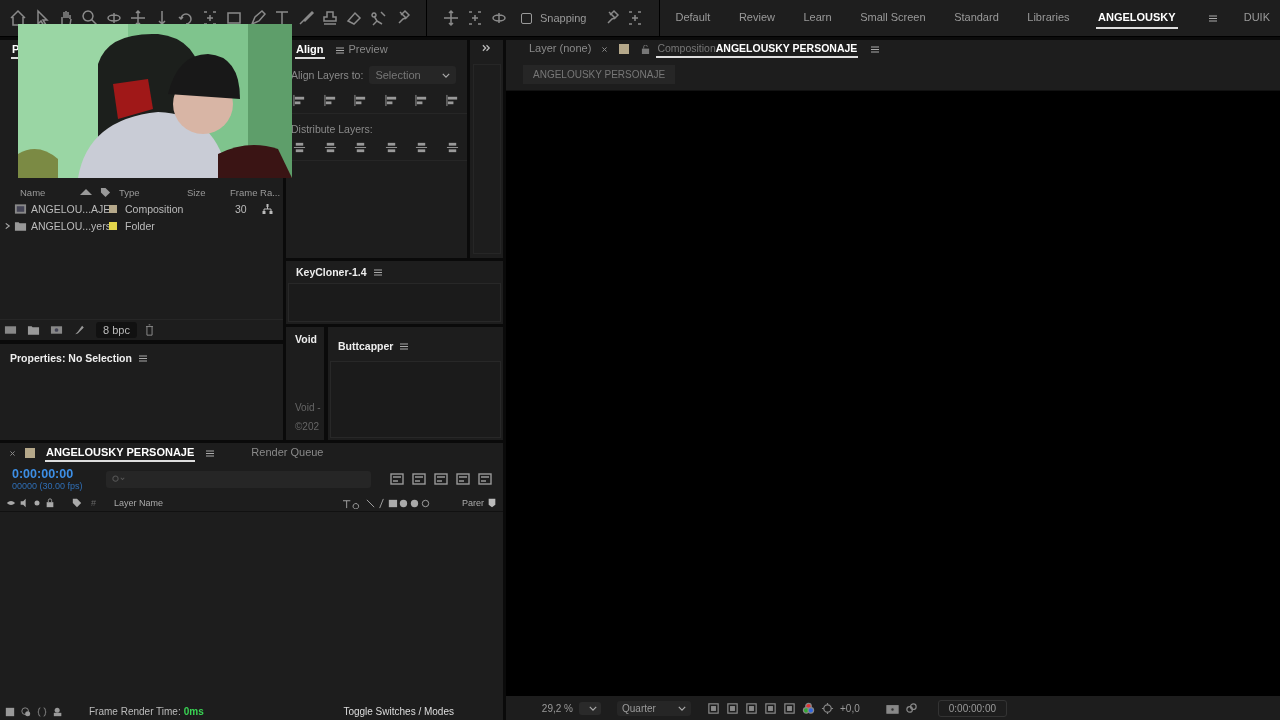 Image resolution: width=1280 pixels, height=720 pixels. I want to click on column-header: Layer Name, so click(139, 503).